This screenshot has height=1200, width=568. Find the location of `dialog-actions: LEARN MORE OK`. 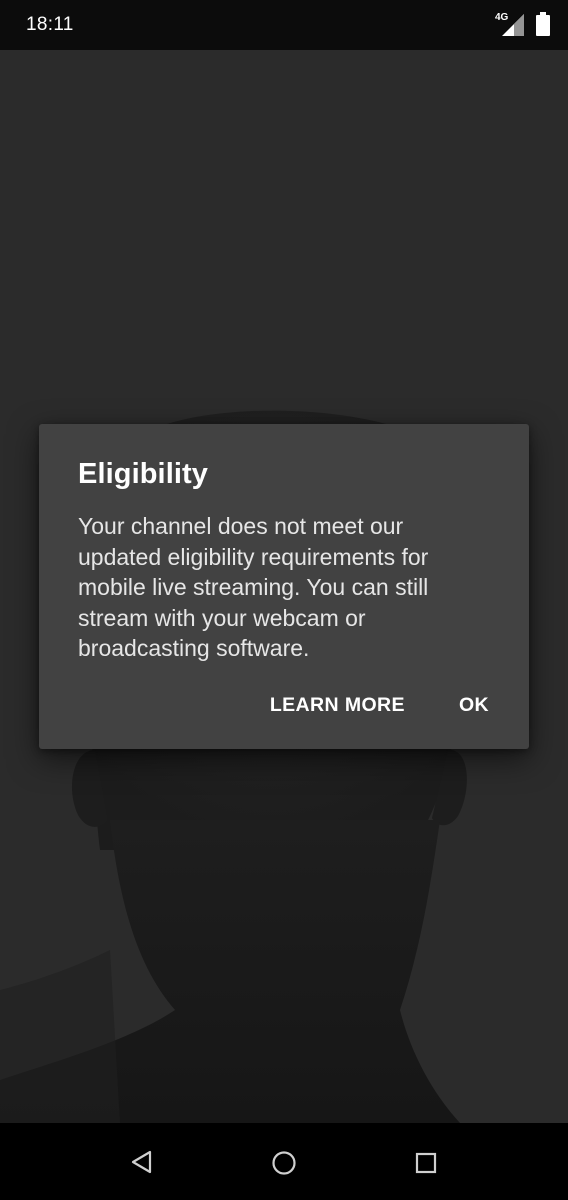

dialog-actions: LEARN MORE OK is located at coordinates (379, 705).